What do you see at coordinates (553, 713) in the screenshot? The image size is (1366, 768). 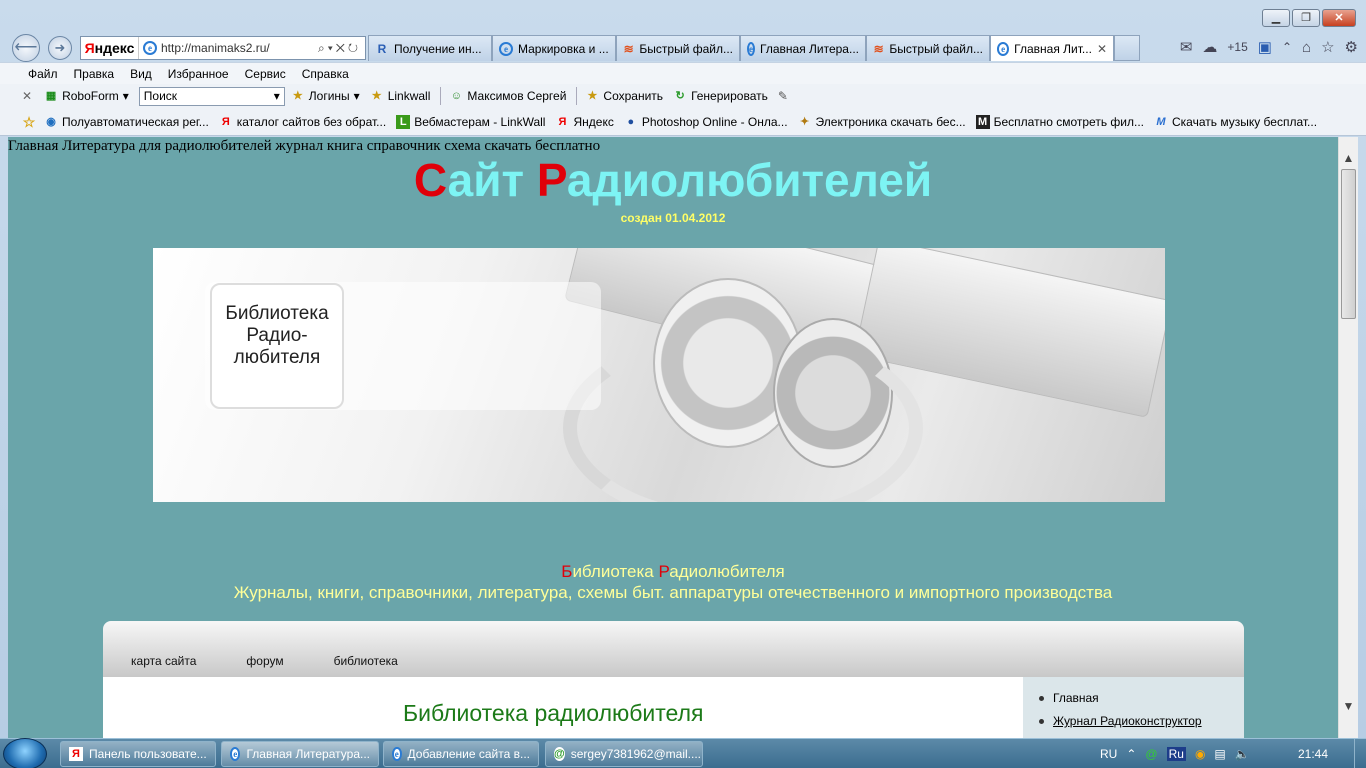 I see `page-heading: Библиотека радиолюбителя` at bounding box center [553, 713].